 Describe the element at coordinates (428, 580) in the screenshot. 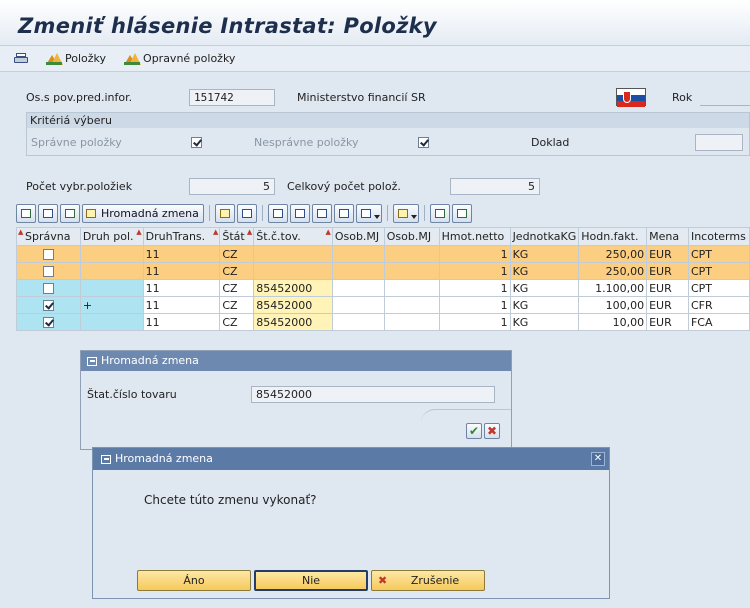

I see `cancel-operation-button: ✖ Zrušenie` at that location.